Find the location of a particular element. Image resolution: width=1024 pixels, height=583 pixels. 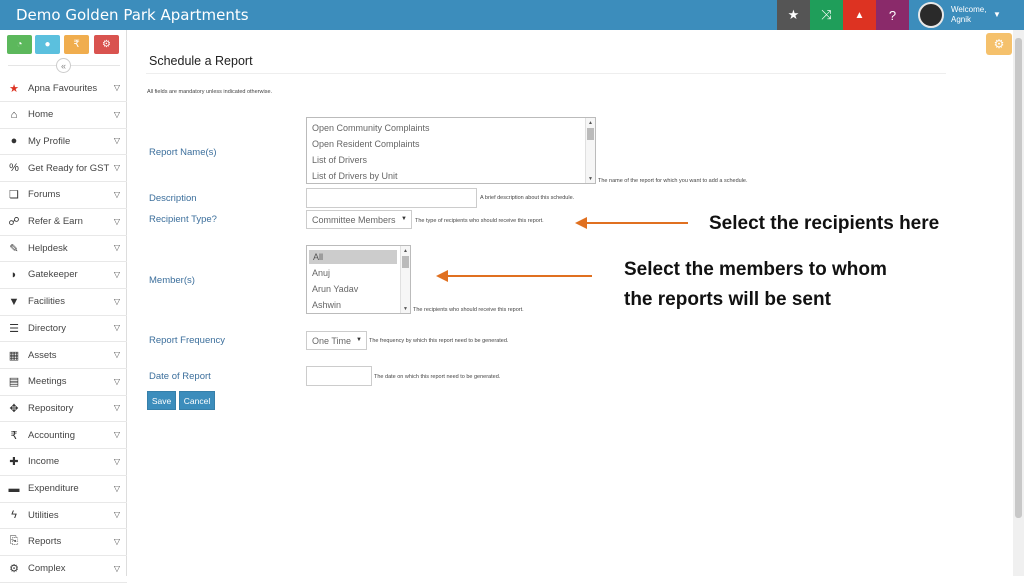

list-item: Open Community Complaints is located at coordinates (371, 128).